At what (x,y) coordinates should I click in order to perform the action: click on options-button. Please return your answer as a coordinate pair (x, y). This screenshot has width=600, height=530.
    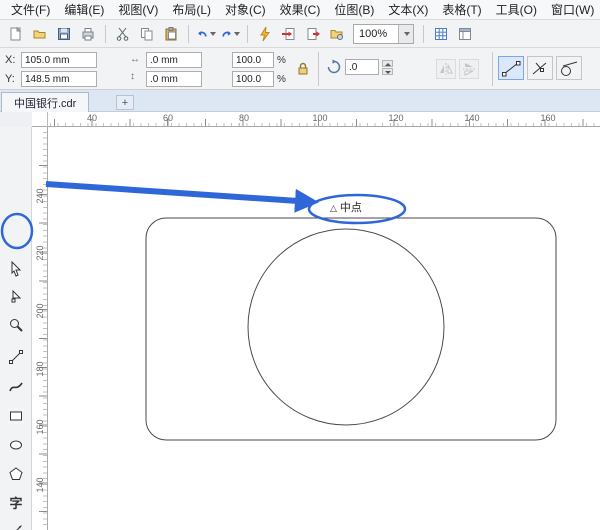
    Looking at the image, I should click on (465, 34).